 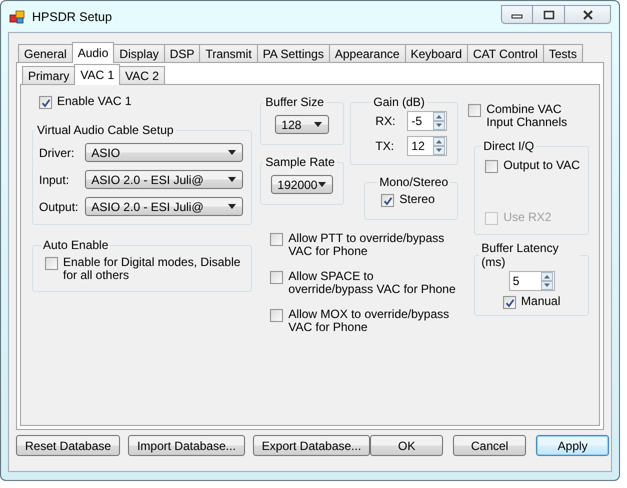 What do you see at coordinates (541, 165) in the screenshot?
I see `checkbox-label: Output to VAC` at bounding box center [541, 165].